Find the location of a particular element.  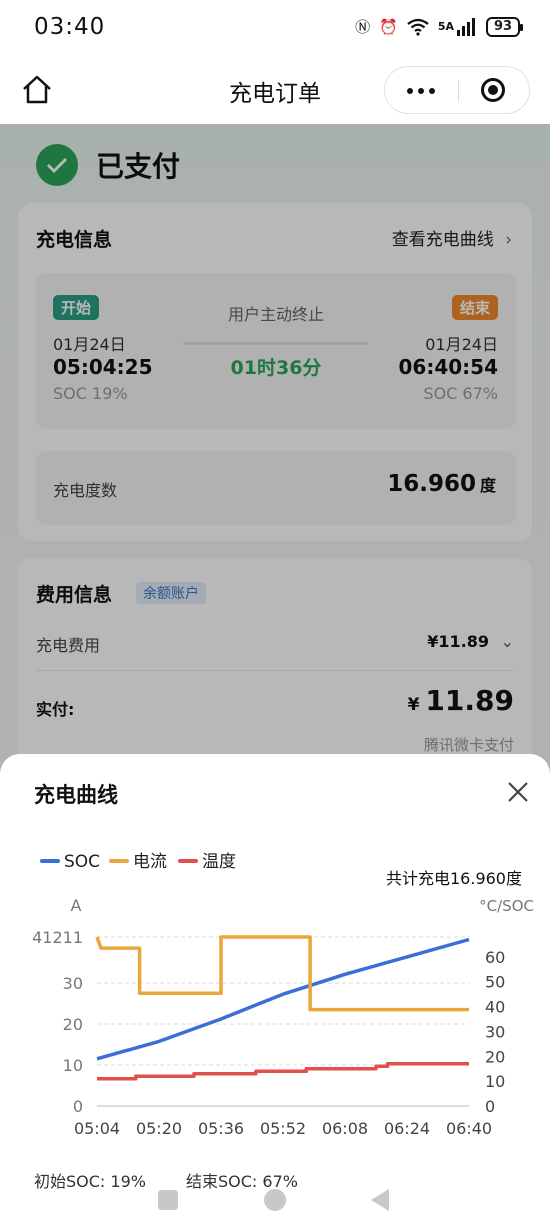

target-icon is located at coordinates (493, 90).